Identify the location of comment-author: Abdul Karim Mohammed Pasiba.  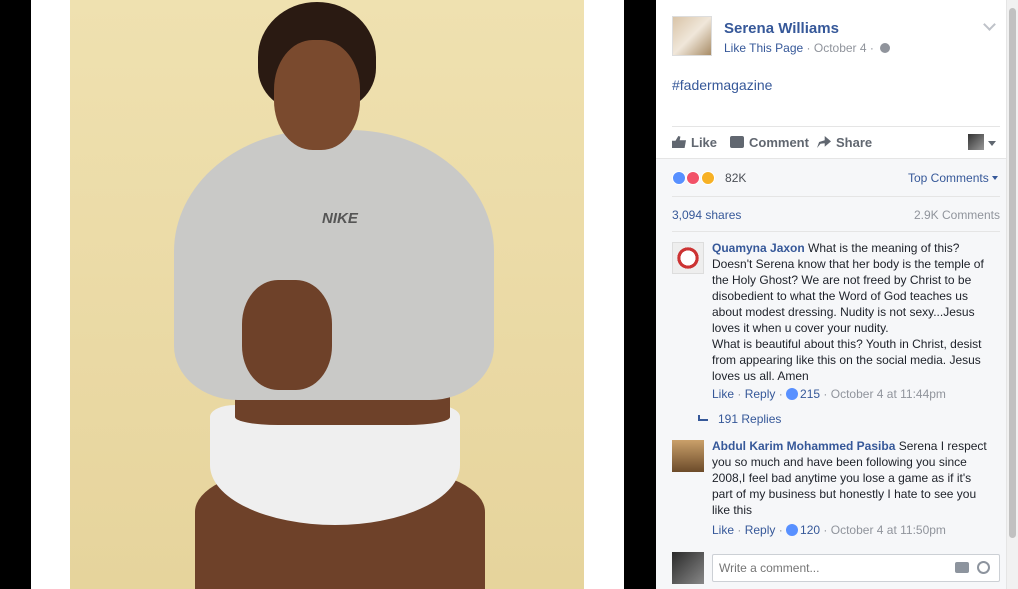
(803, 446).